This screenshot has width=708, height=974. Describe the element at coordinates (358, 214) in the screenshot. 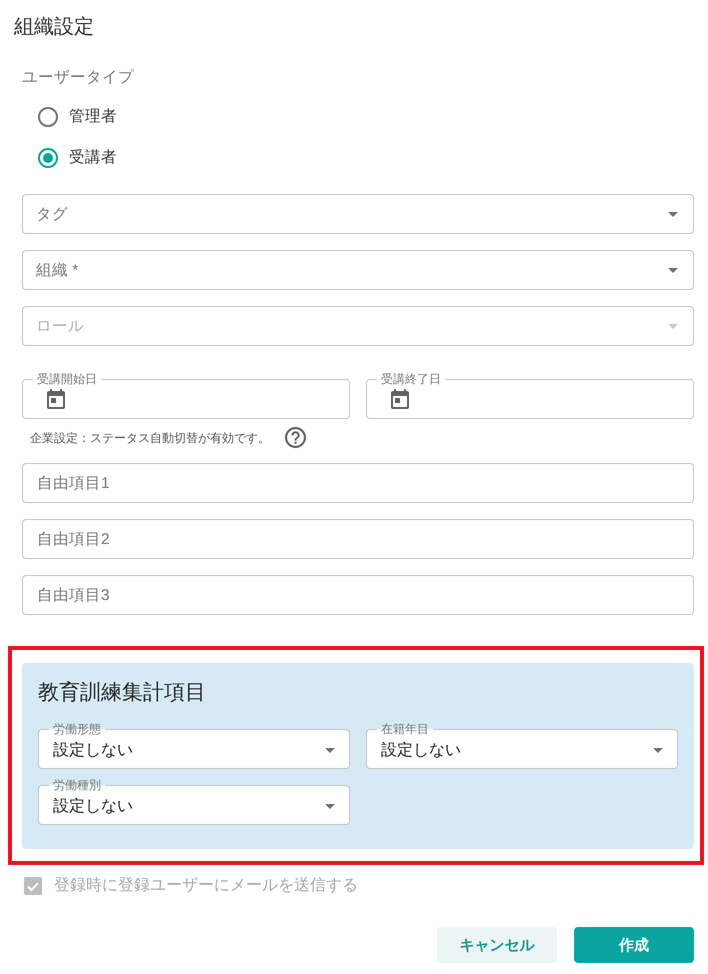

I see `select-field: タグ` at that location.